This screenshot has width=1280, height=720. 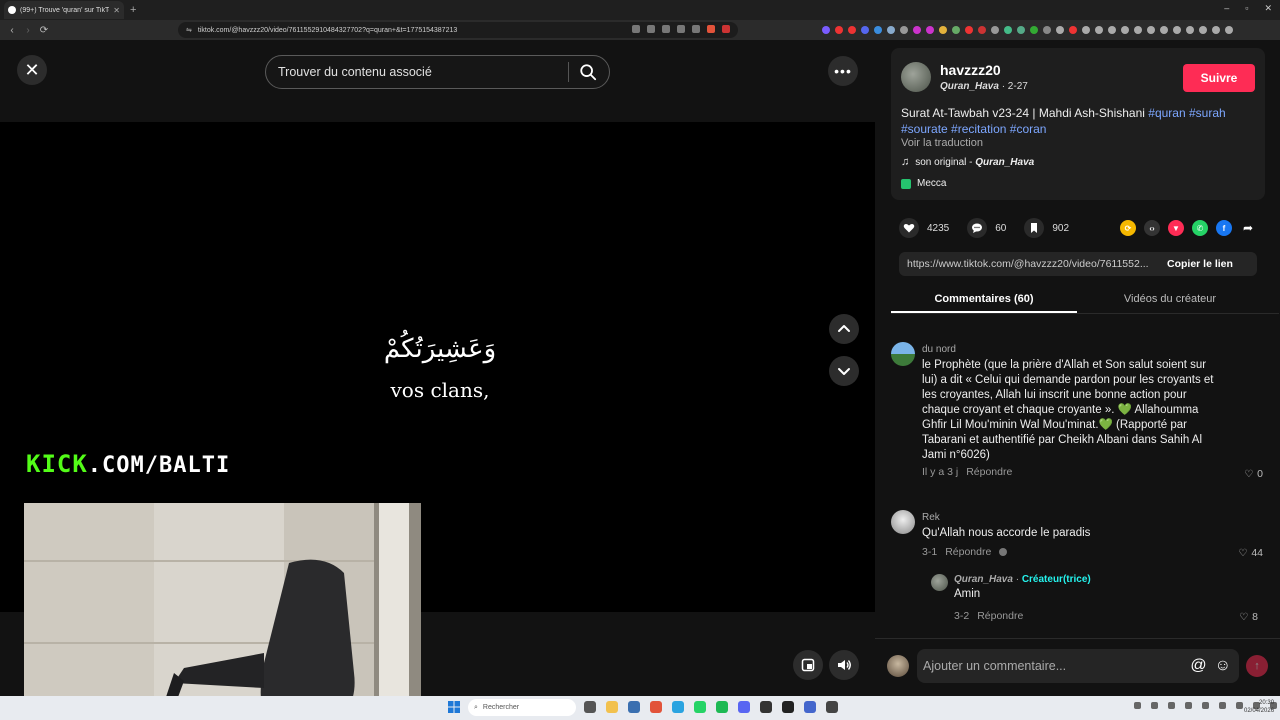 What do you see at coordinates (939, 349) in the screenshot?
I see `commenter-name: du nord` at bounding box center [939, 349].